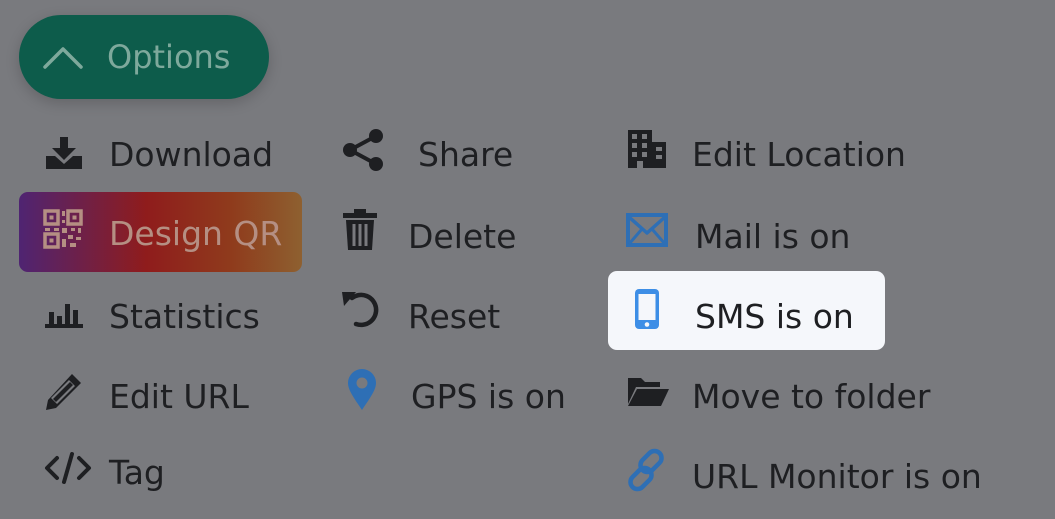  I want to click on menu-item-download: Download, so click(159, 155).